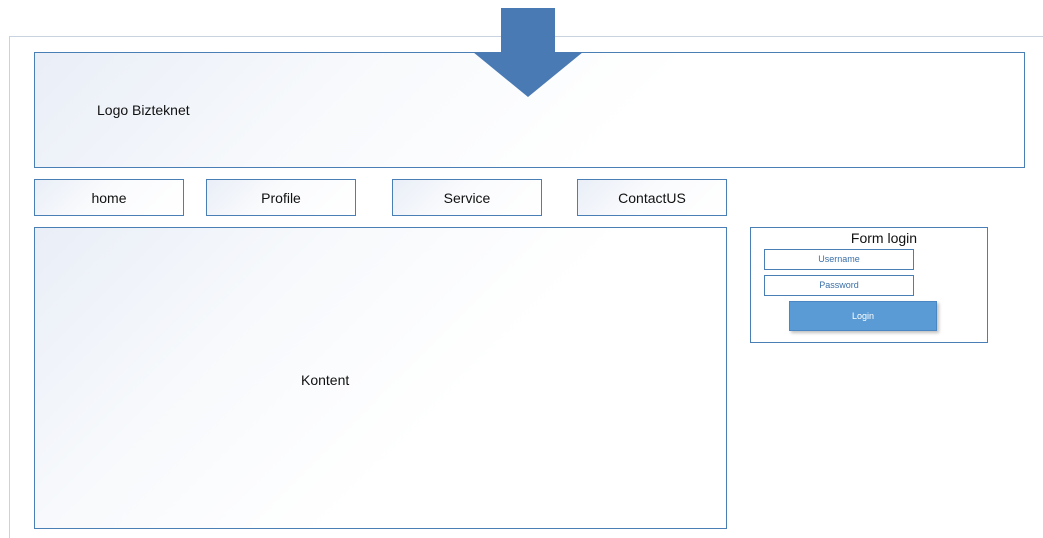 The width and height of the screenshot is (1043, 538). Describe the element at coordinates (884, 238) in the screenshot. I see `login-form-title: Form login` at that location.